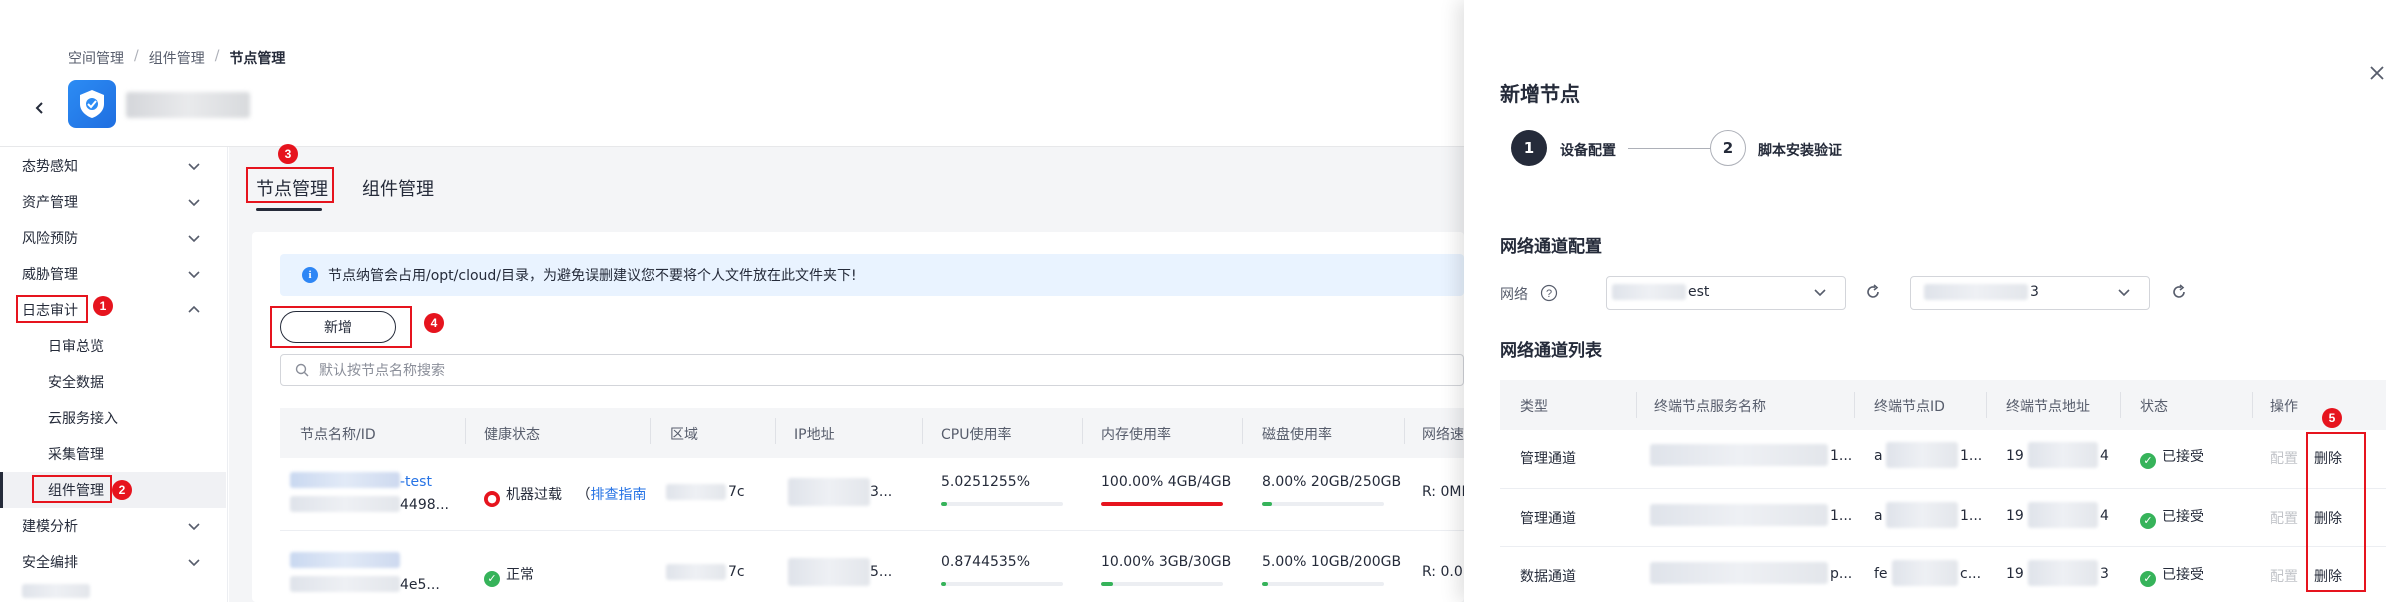 The image size is (2386, 602). What do you see at coordinates (1540, 94) in the screenshot?
I see `drawer-title: 新增节点` at bounding box center [1540, 94].